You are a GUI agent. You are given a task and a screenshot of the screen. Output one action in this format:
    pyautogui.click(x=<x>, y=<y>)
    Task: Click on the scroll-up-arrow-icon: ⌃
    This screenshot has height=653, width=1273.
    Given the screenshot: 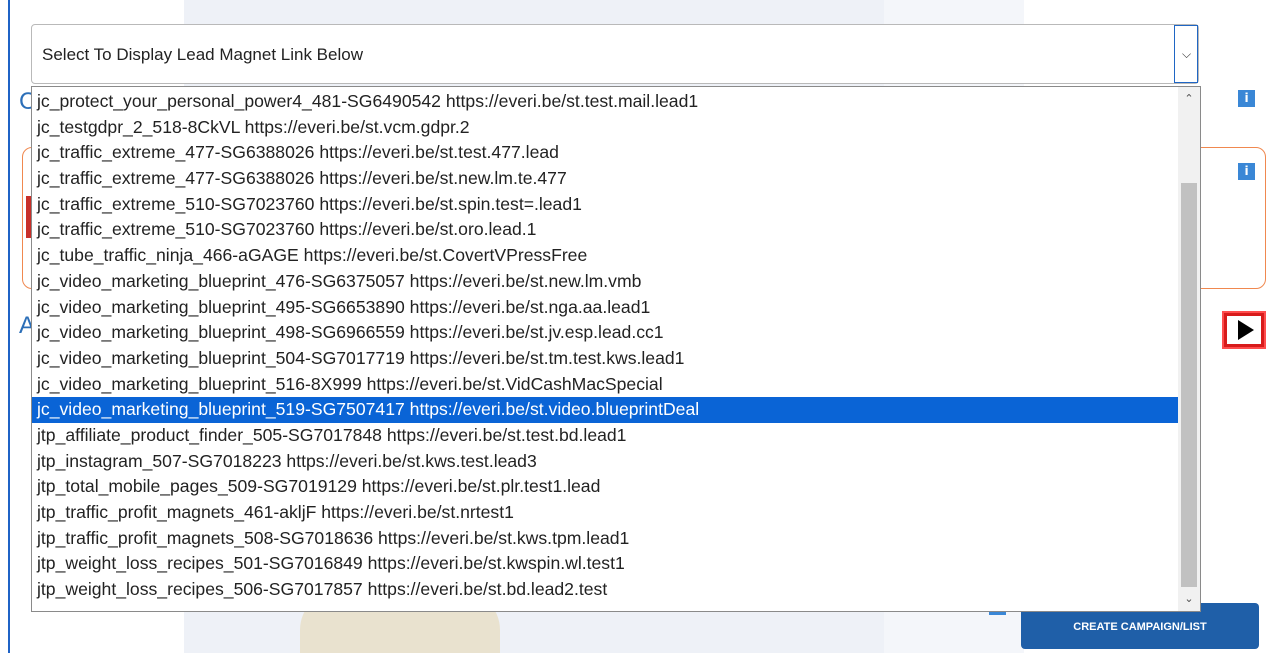 What is the action you would take?
    pyautogui.click(x=1189, y=99)
    